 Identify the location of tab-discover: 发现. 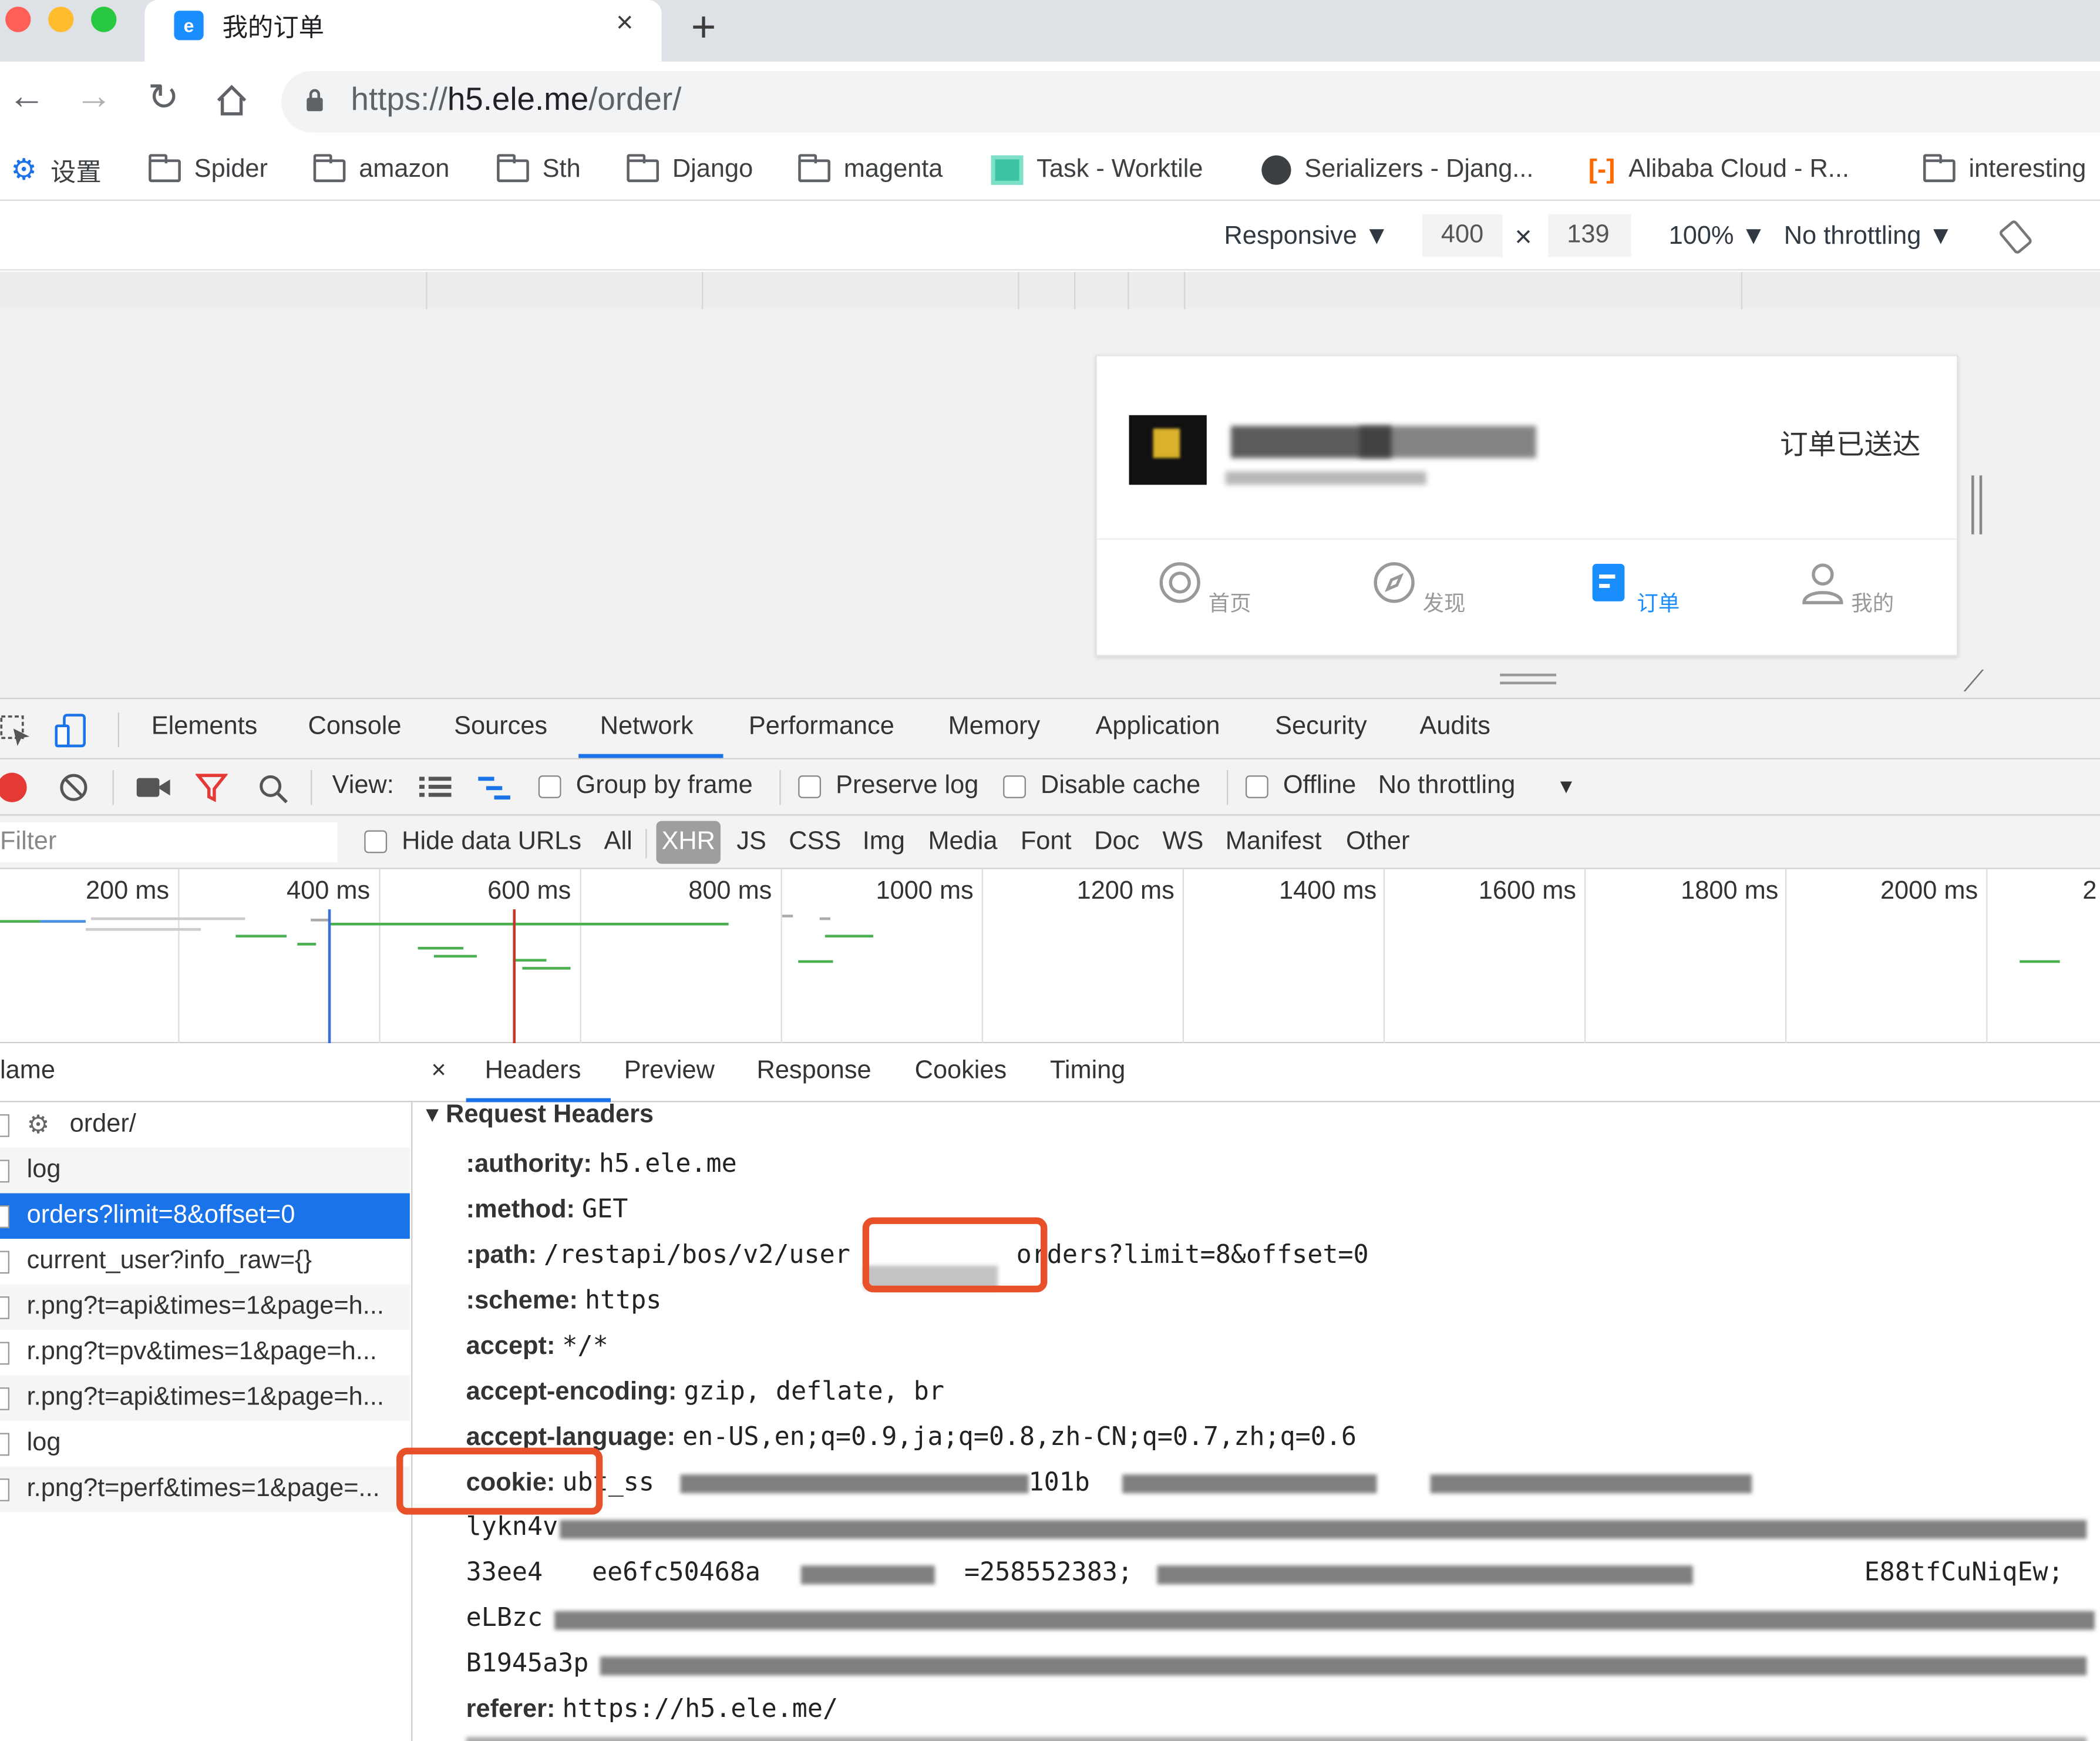
(1418, 588).